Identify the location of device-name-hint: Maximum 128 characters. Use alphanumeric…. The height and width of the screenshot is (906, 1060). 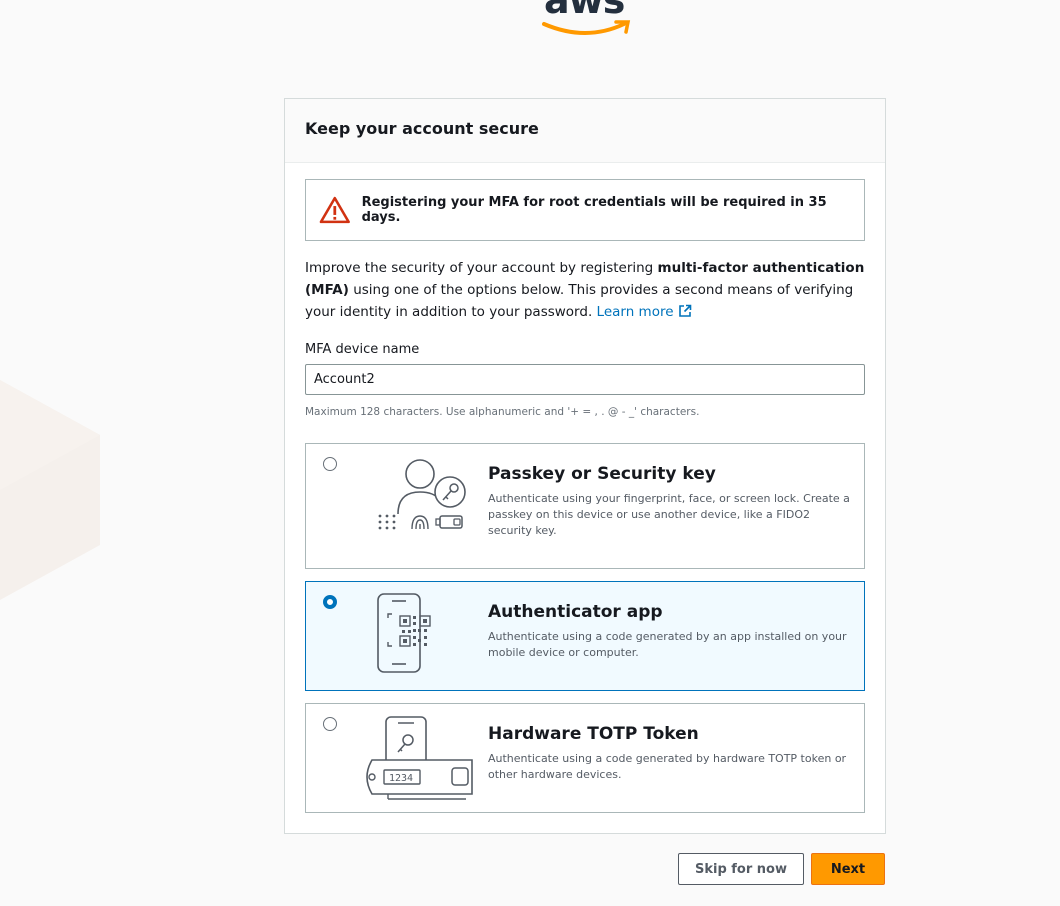
(502, 412).